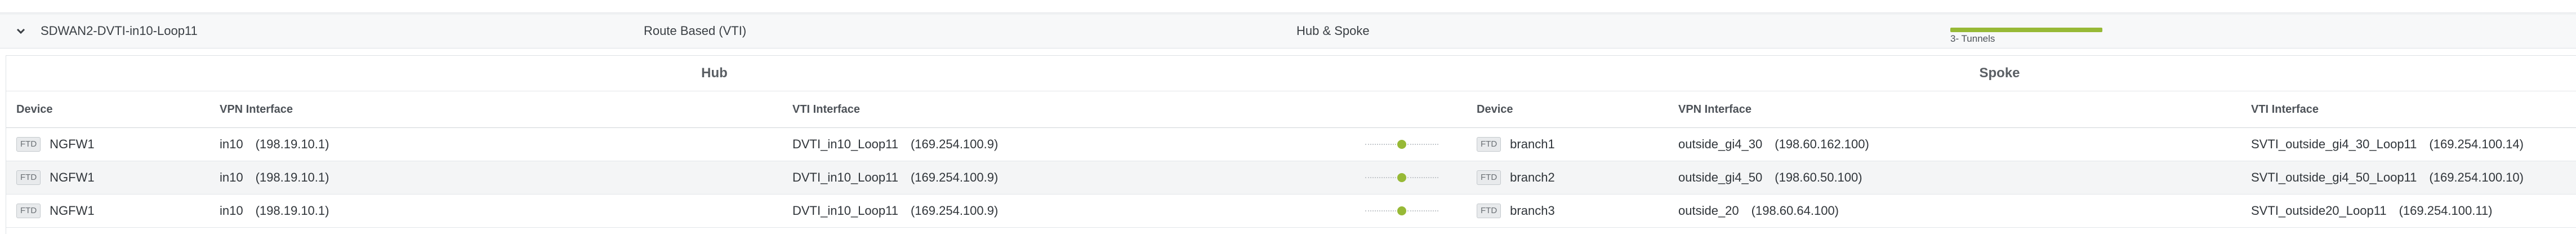  Describe the element at coordinates (1770, 177) in the screenshot. I see `spoke-vpn-interface-cell: outside_gi4_50 (198.60.50.100)` at that location.